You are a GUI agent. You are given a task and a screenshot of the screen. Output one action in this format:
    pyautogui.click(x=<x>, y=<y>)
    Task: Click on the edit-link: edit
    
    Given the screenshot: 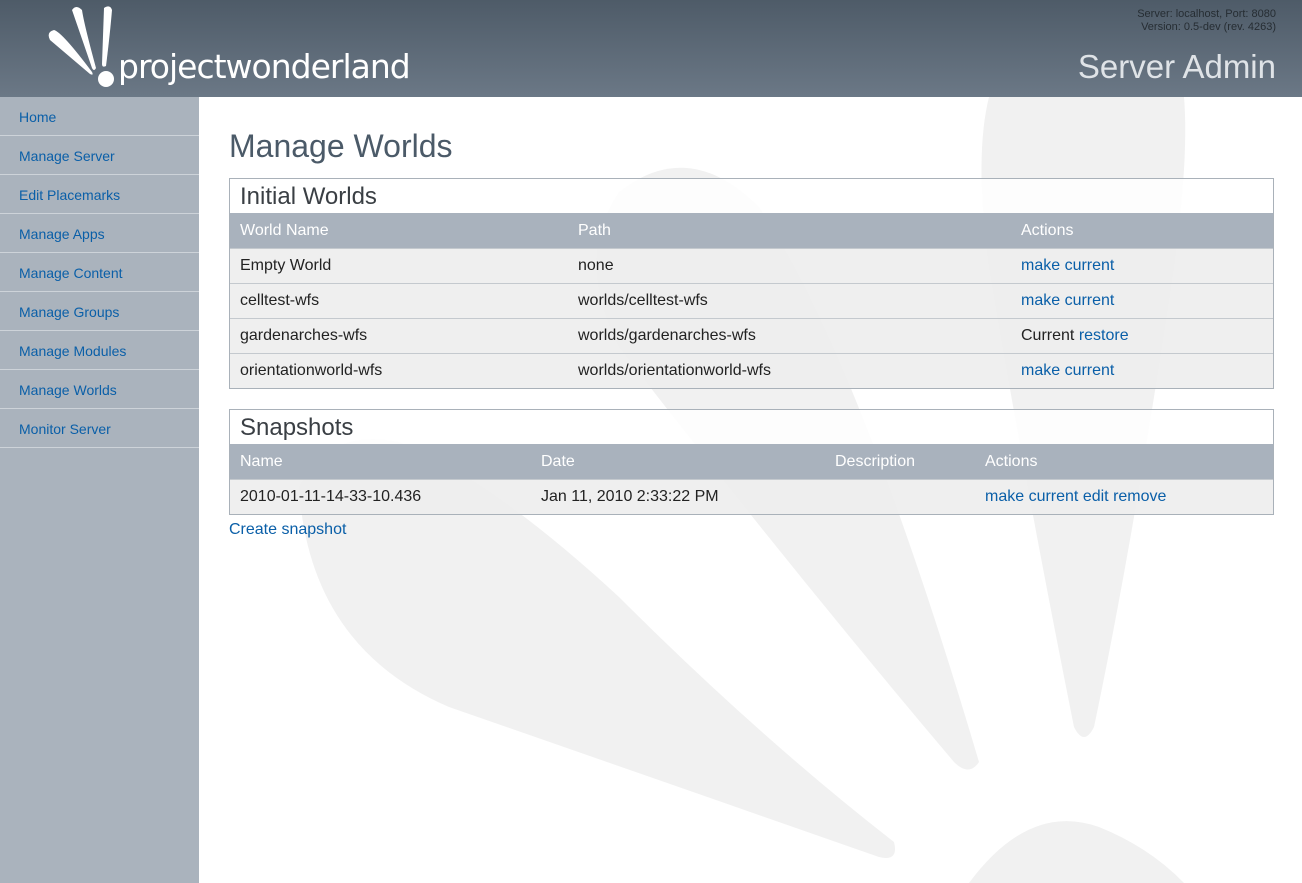 What is the action you would take?
    pyautogui.click(x=1096, y=496)
    